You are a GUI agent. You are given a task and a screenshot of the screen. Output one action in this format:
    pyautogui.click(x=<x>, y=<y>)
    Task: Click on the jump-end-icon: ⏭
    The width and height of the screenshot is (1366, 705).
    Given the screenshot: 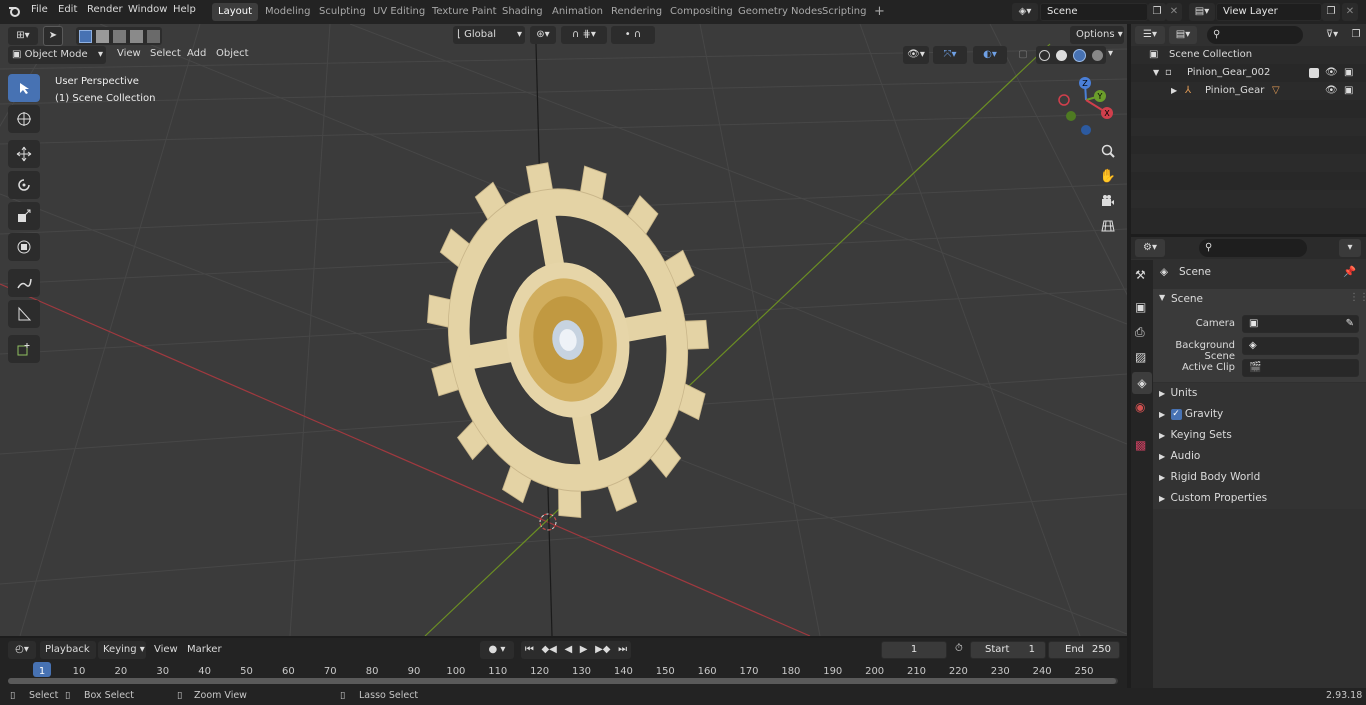 What is the action you would take?
    pyautogui.click(x=622, y=650)
    